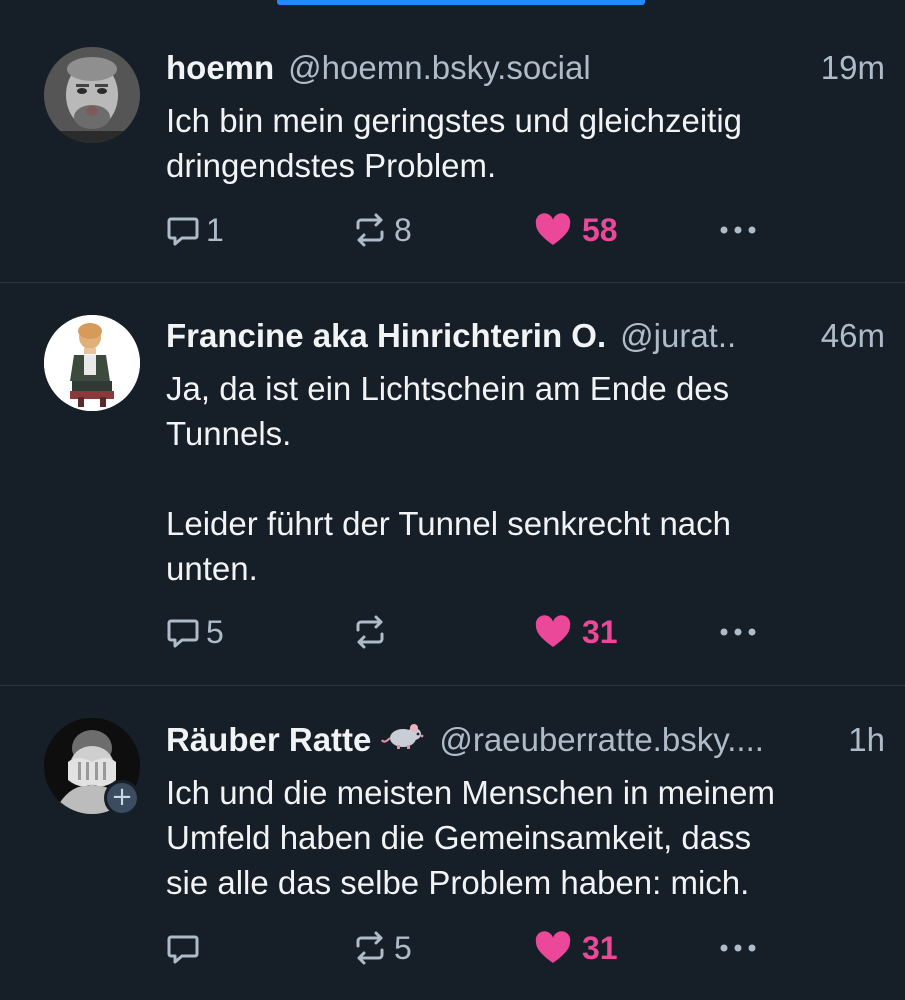  What do you see at coordinates (215, 631) in the screenshot?
I see `reply-count: 5` at bounding box center [215, 631].